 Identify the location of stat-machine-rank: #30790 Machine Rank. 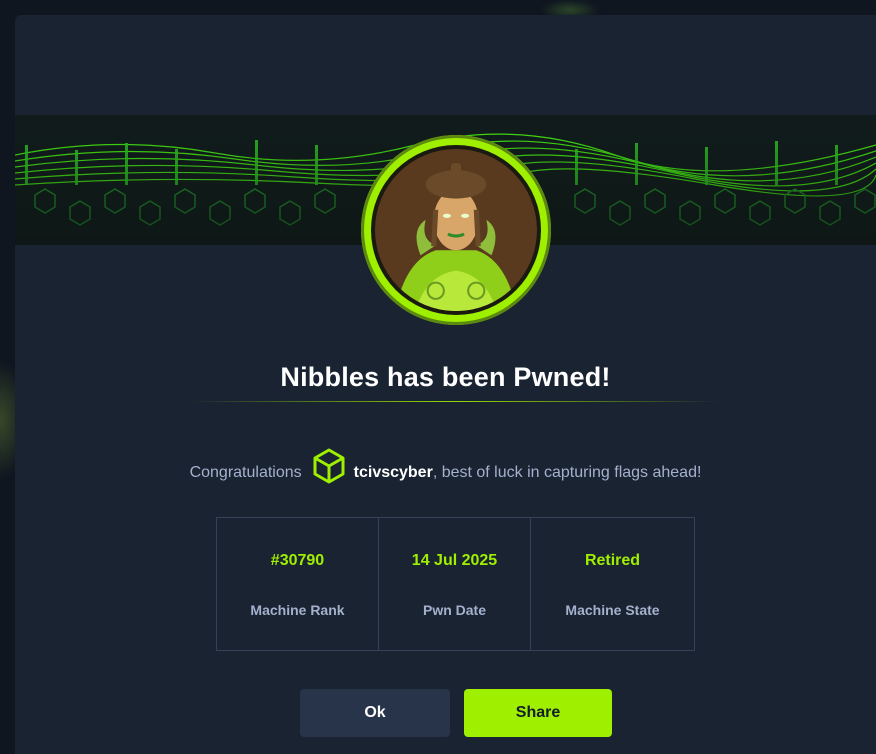
(298, 584).